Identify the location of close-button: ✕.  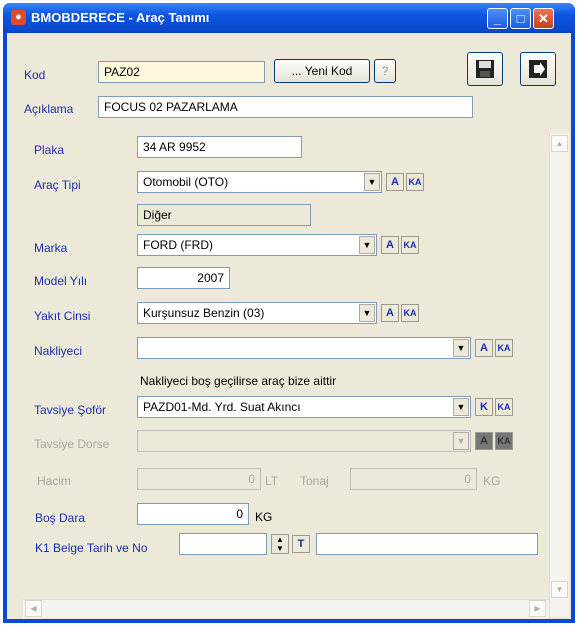
(543, 18).